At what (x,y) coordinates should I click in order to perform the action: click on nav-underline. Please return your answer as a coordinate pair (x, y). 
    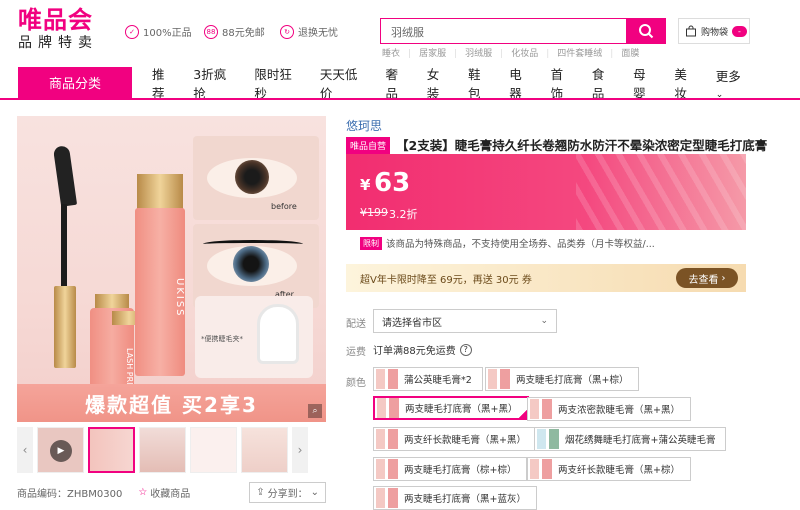
    Looking at the image, I should click on (400, 99).